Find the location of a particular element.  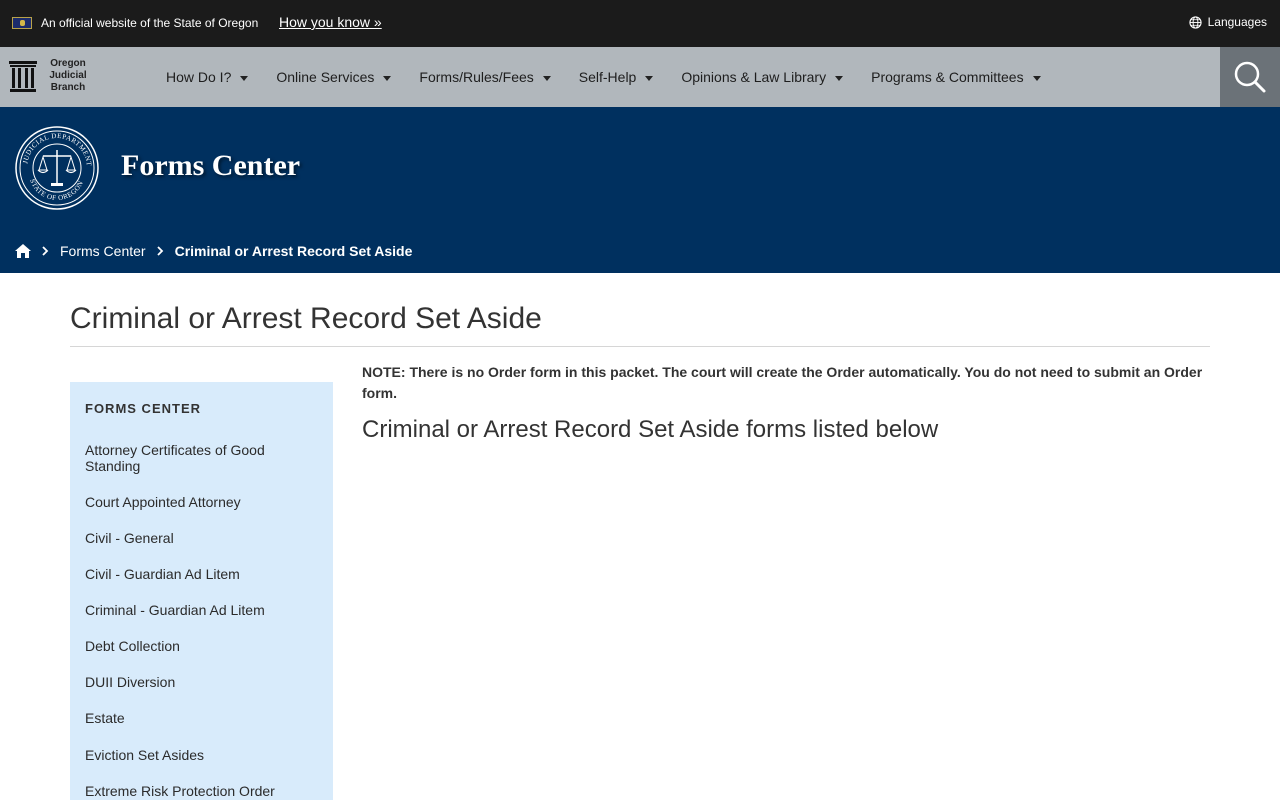

page-title: Criminal or Arrest Record Set Aside is located at coordinates (306, 318).